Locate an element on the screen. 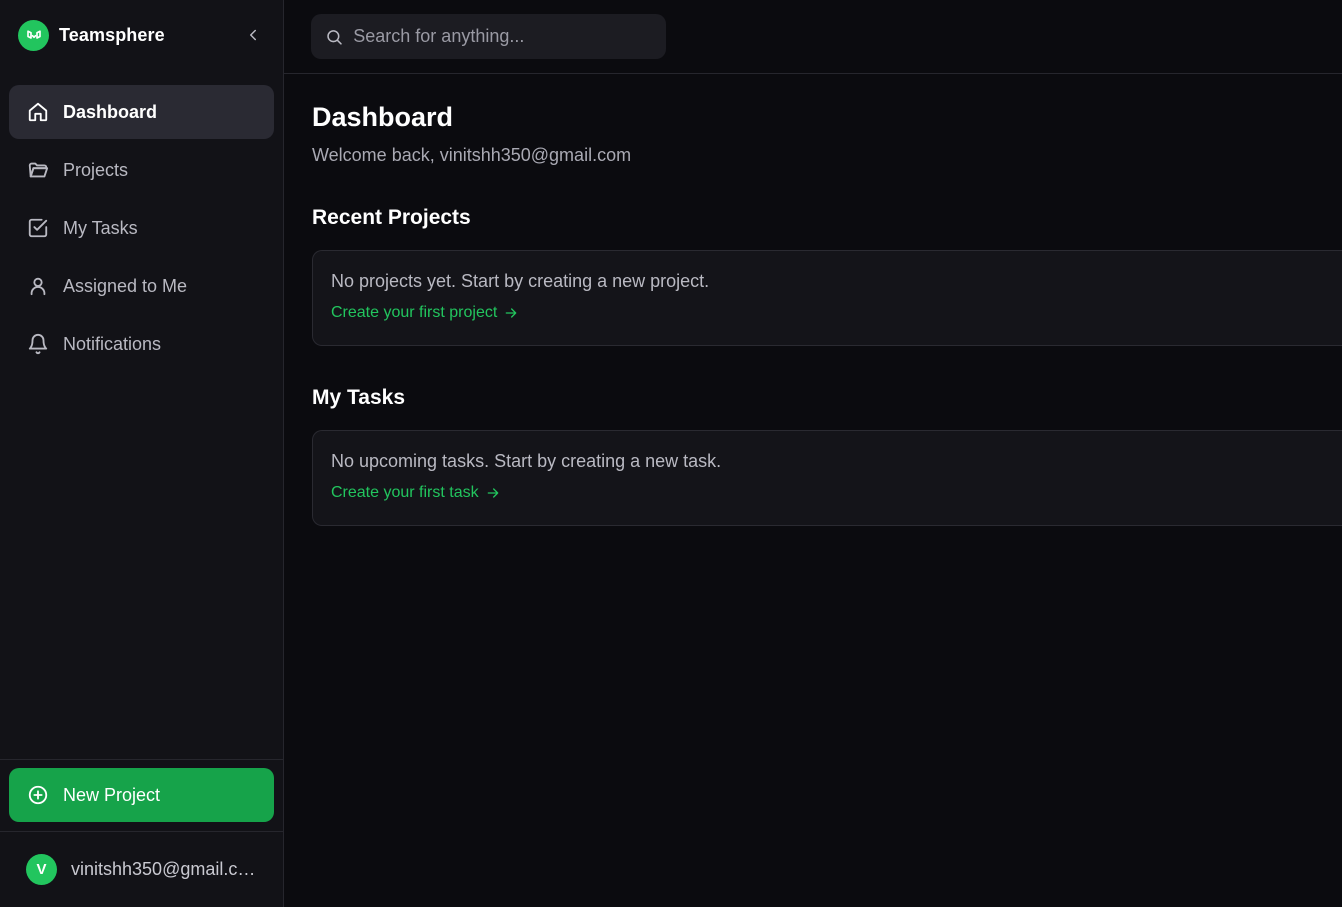 The image size is (1342, 907). create-first-project-label: Create your first project is located at coordinates (414, 312).